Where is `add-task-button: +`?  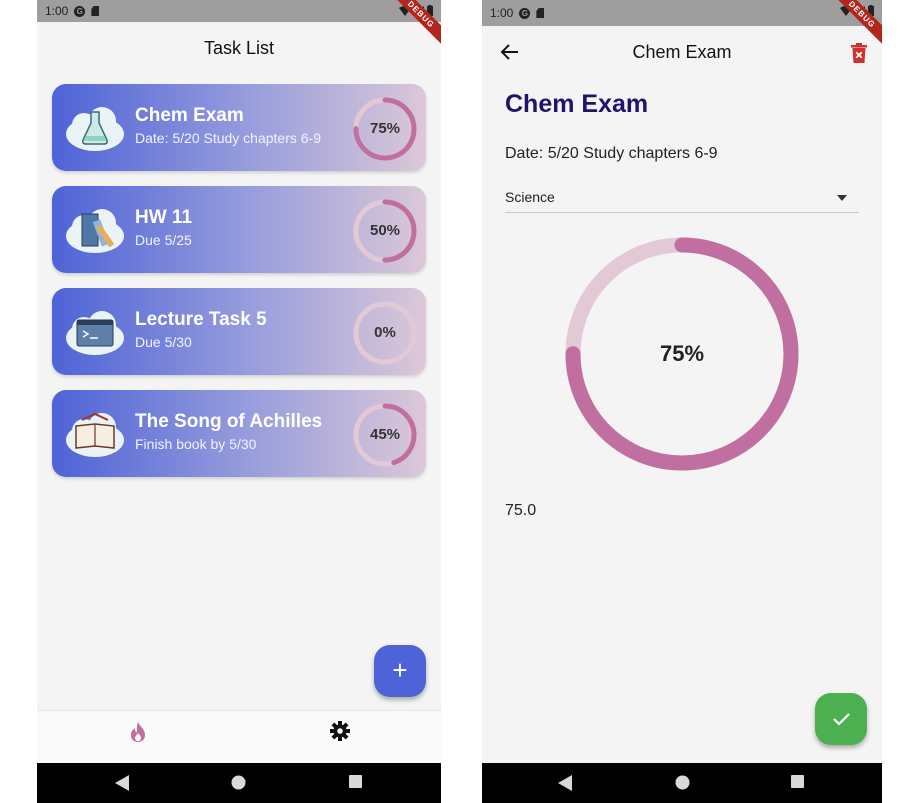 add-task-button: + is located at coordinates (400, 671).